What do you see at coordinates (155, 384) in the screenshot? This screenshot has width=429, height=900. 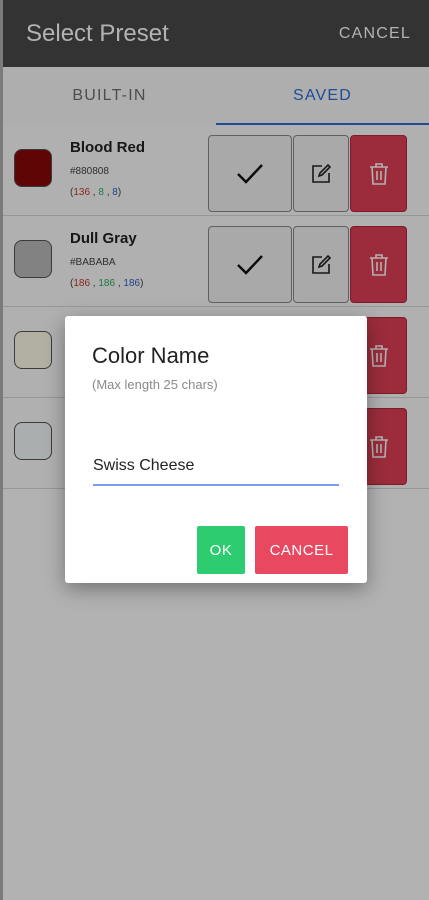 I see `dialog-hint: (Max length 25 chars)` at bounding box center [155, 384].